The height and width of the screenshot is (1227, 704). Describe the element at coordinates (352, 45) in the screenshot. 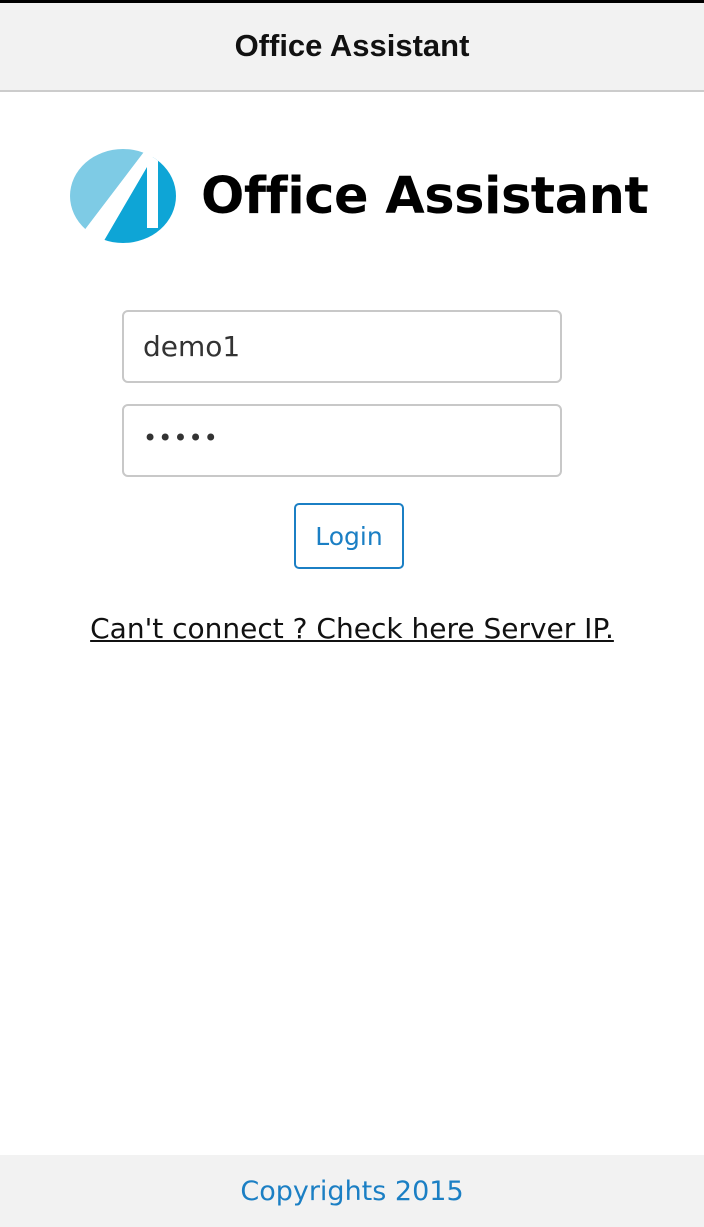

I see `page-title: Office Assistant` at that location.